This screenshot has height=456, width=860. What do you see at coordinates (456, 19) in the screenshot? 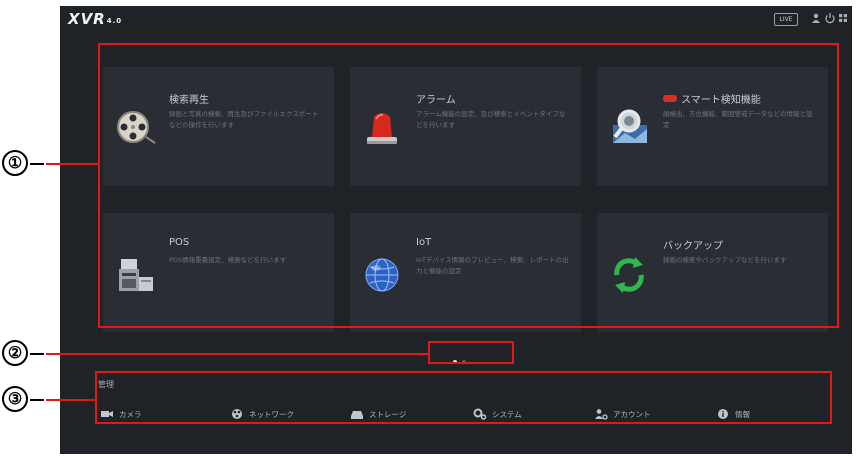
I see `top-bar: XVR4.0 LIVE` at bounding box center [456, 19].